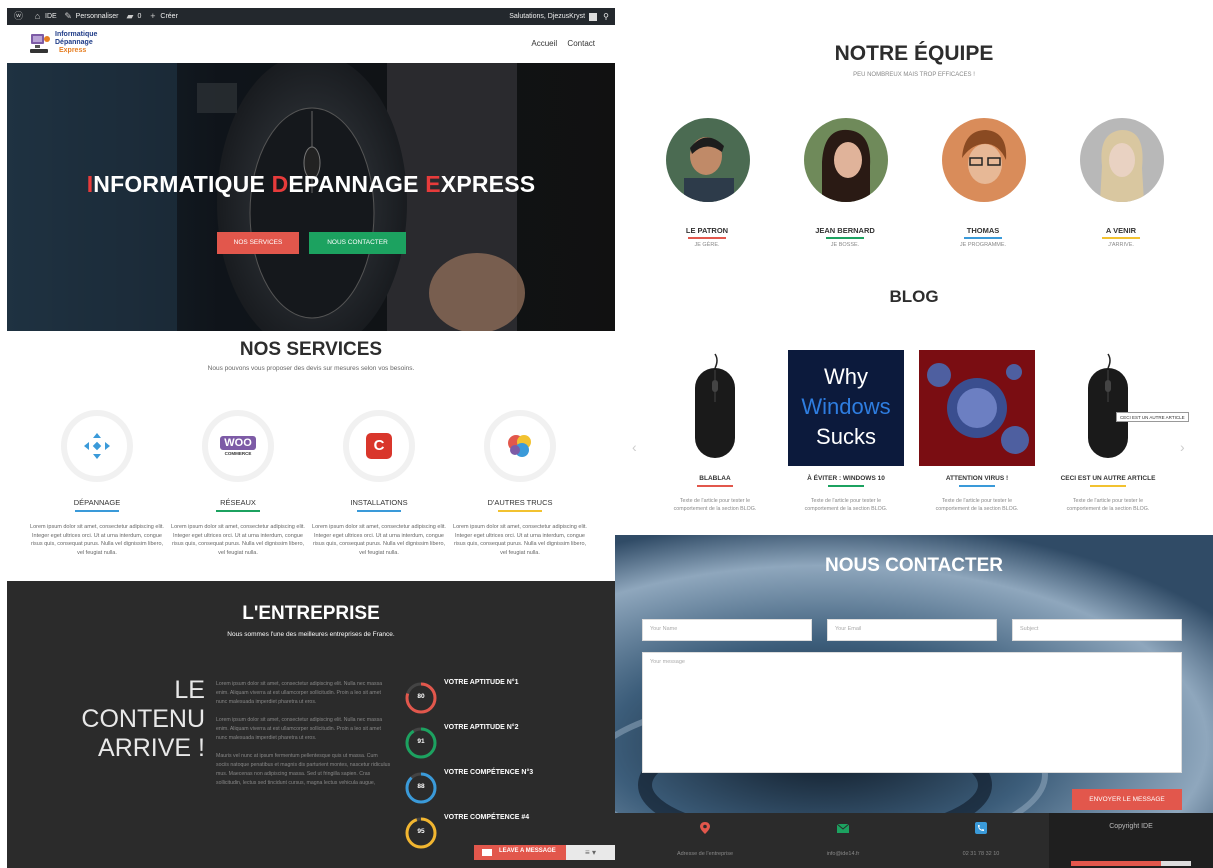 This screenshot has width=1213, height=868. I want to click on footer-copyright: Copyright IDE, so click(1131, 840).